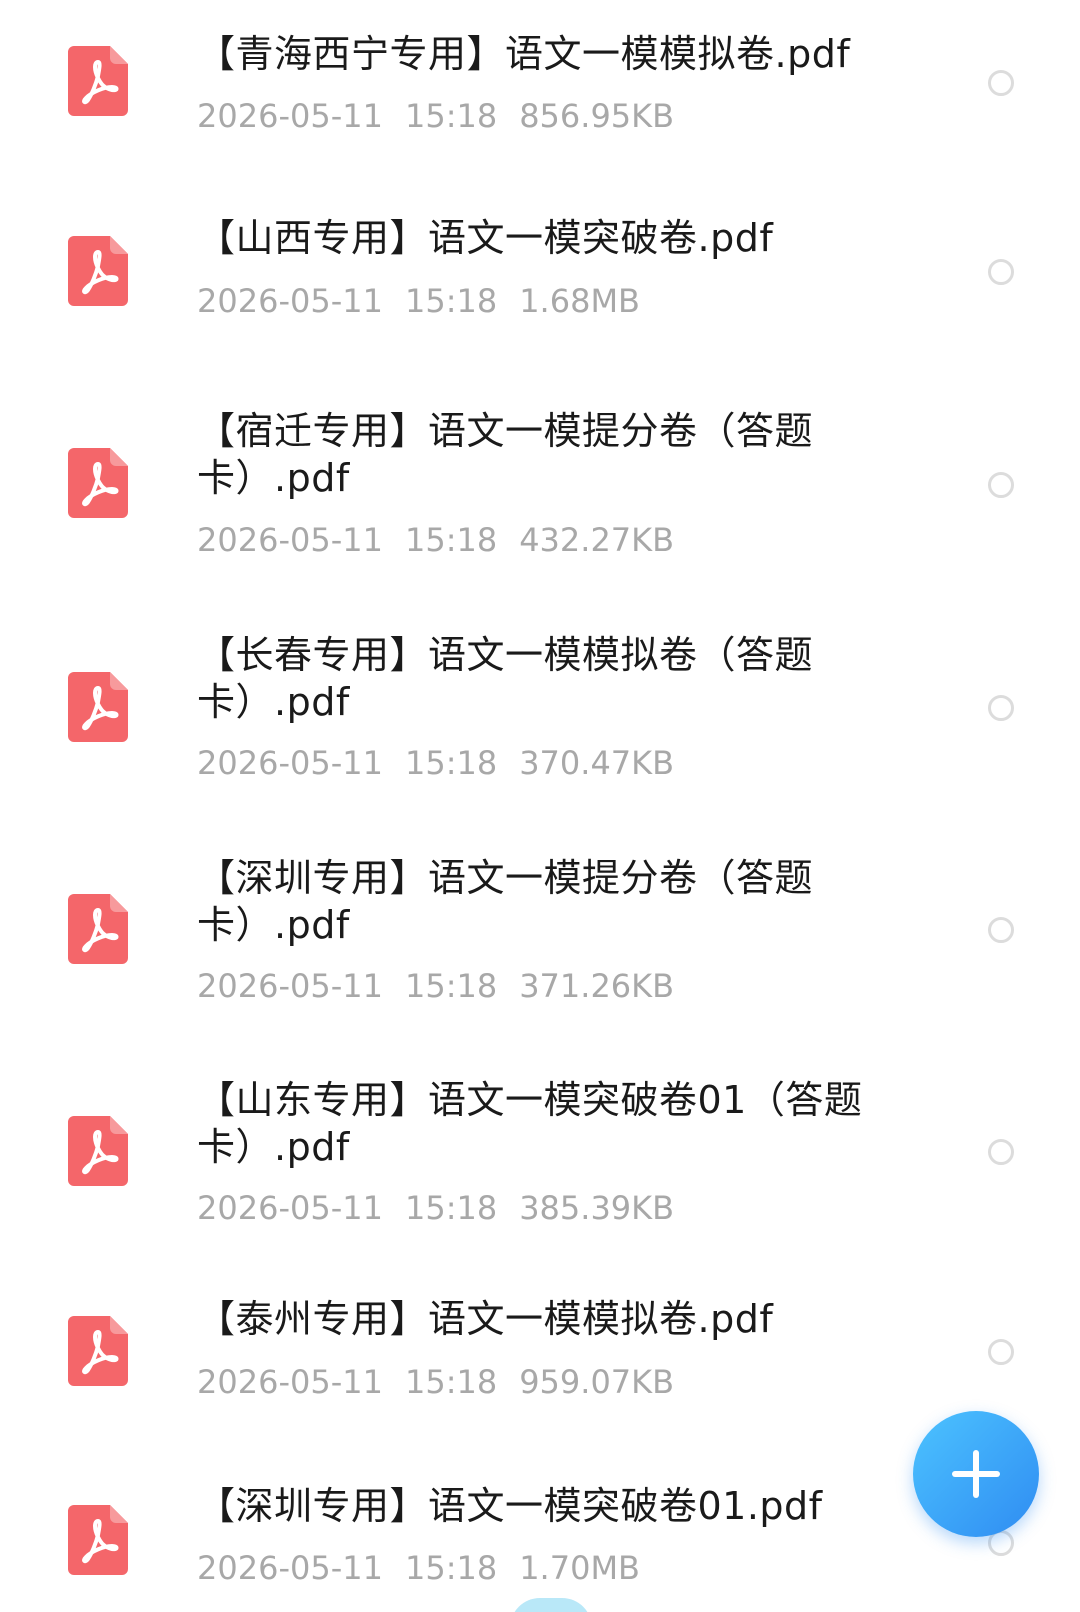  Describe the element at coordinates (597, 1208) in the screenshot. I see `file-size: 385.39KB` at that location.